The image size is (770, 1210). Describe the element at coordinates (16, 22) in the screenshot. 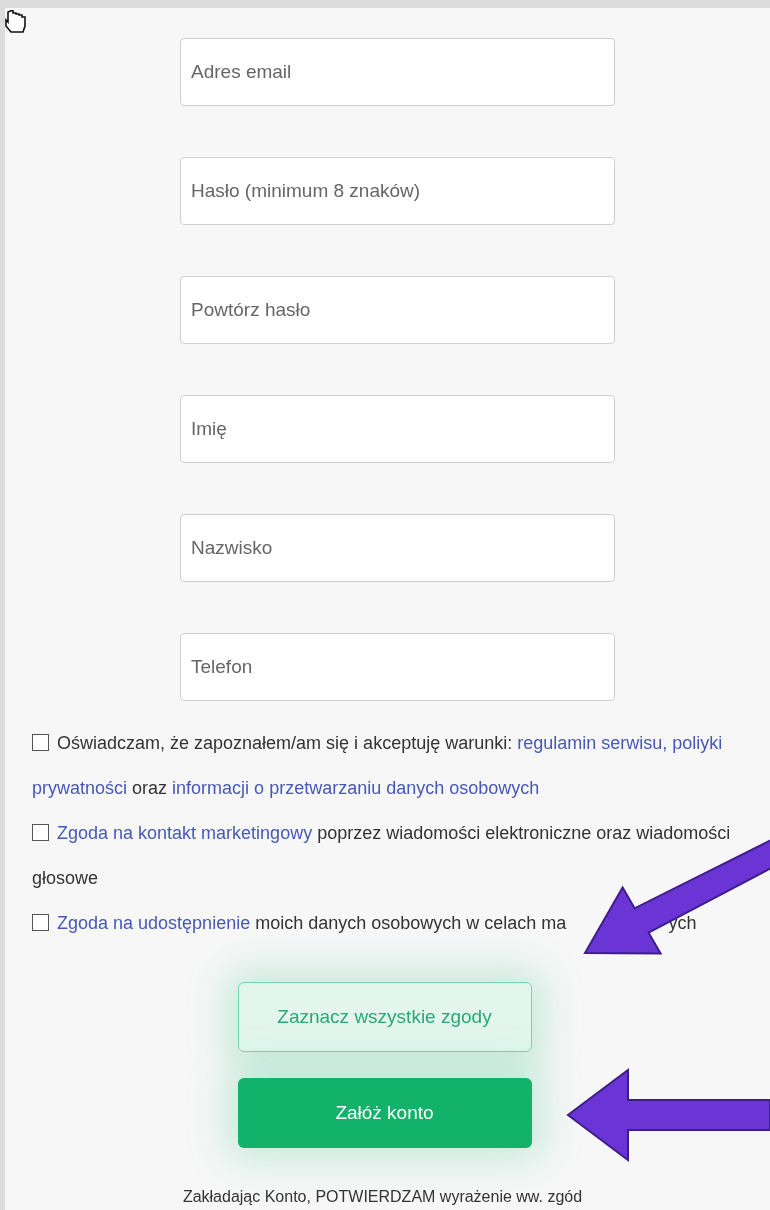

I see `hand-cursor-icon` at that location.